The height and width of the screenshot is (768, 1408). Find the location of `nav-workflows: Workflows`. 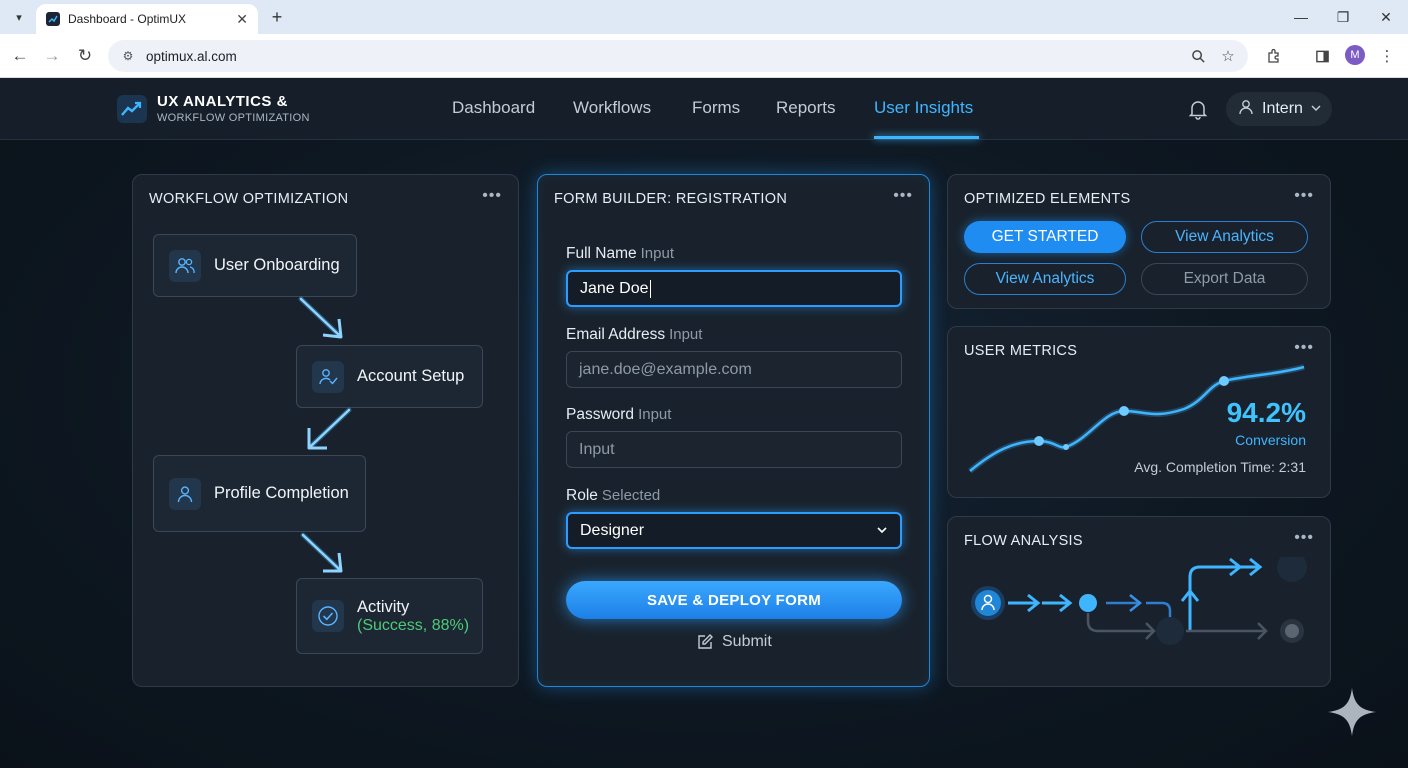

nav-workflows: Workflows is located at coordinates (612, 108).